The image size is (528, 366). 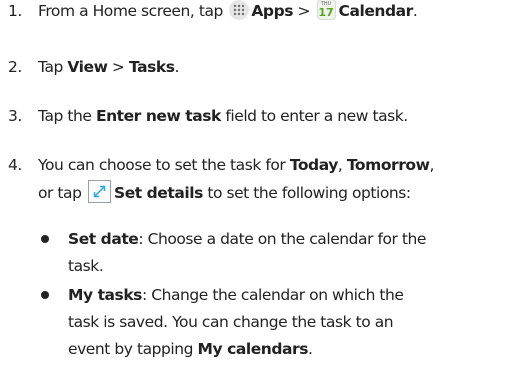 I want to click on calendar-app-icon: THU 17, so click(x=326, y=10).